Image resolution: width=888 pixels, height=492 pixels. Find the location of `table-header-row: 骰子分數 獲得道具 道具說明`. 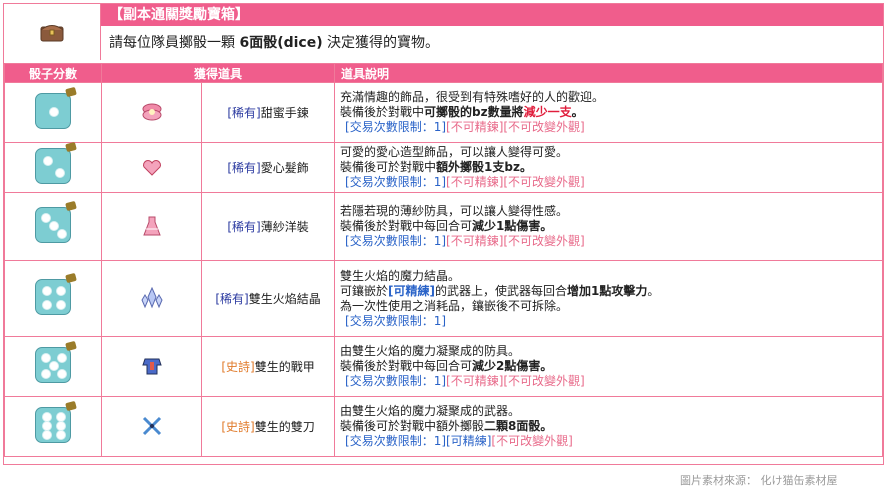

table-header-row: 骰子分數 獲得道具 道具說明 is located at coordinates (443, 73).